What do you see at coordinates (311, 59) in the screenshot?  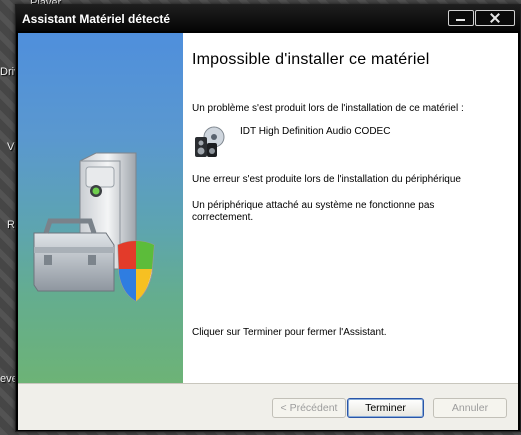 I see `page-title: Impossible d'installer ce matériel` at bounding box center [311, 59].